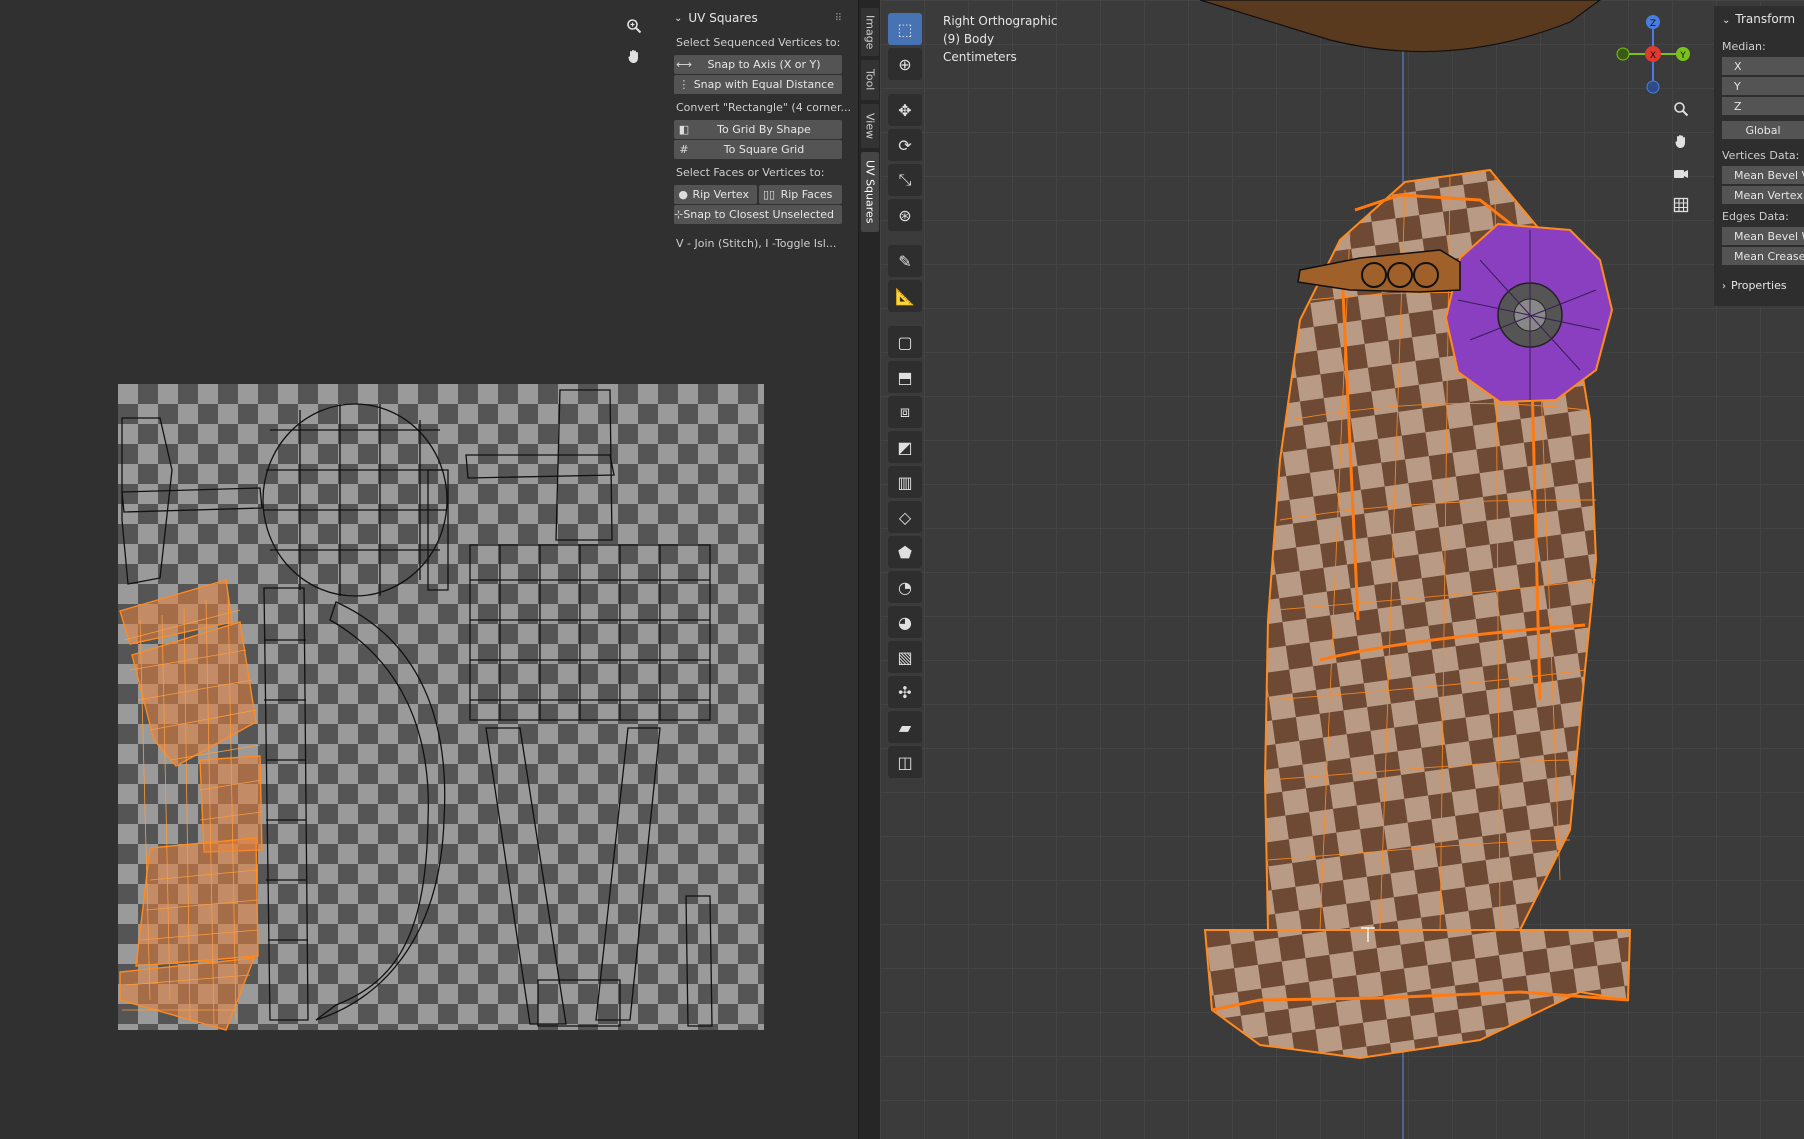 Image resolution: width=1804 pixels, height=1139 pixels. I want to click on tab-tool: Tool, so click(870, 80).